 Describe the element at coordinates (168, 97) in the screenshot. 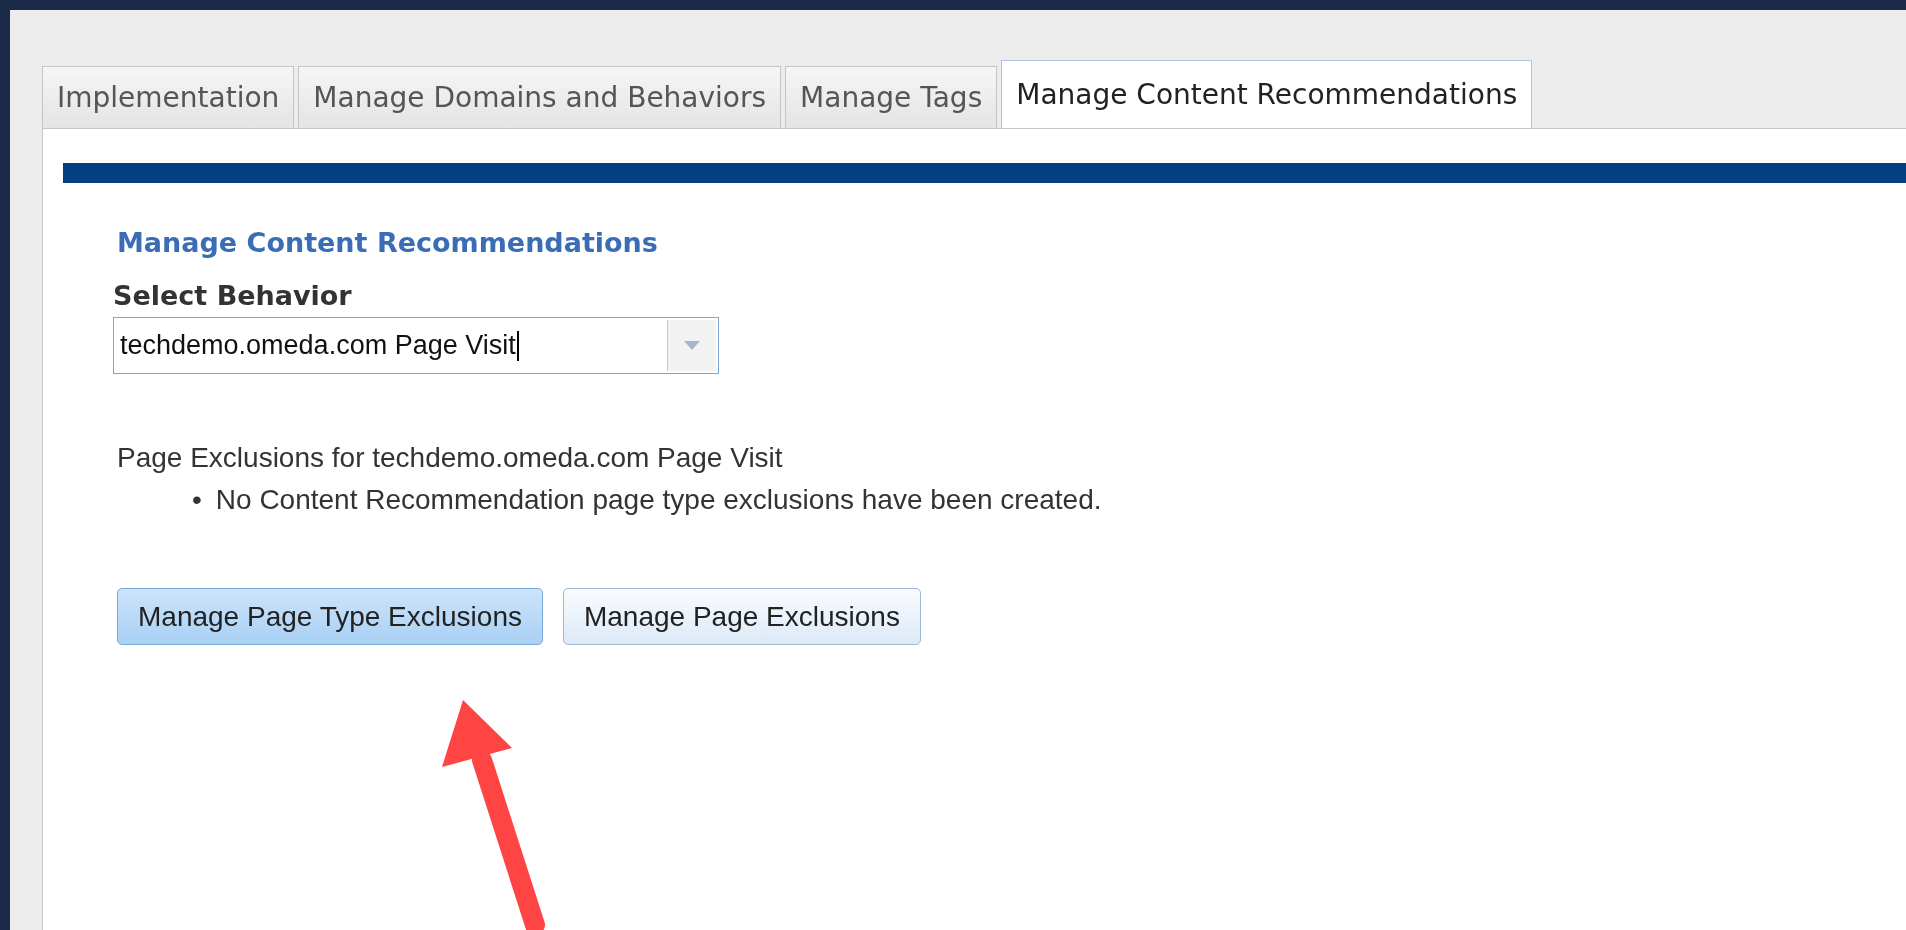

I see `tab: Implementation` at that location.